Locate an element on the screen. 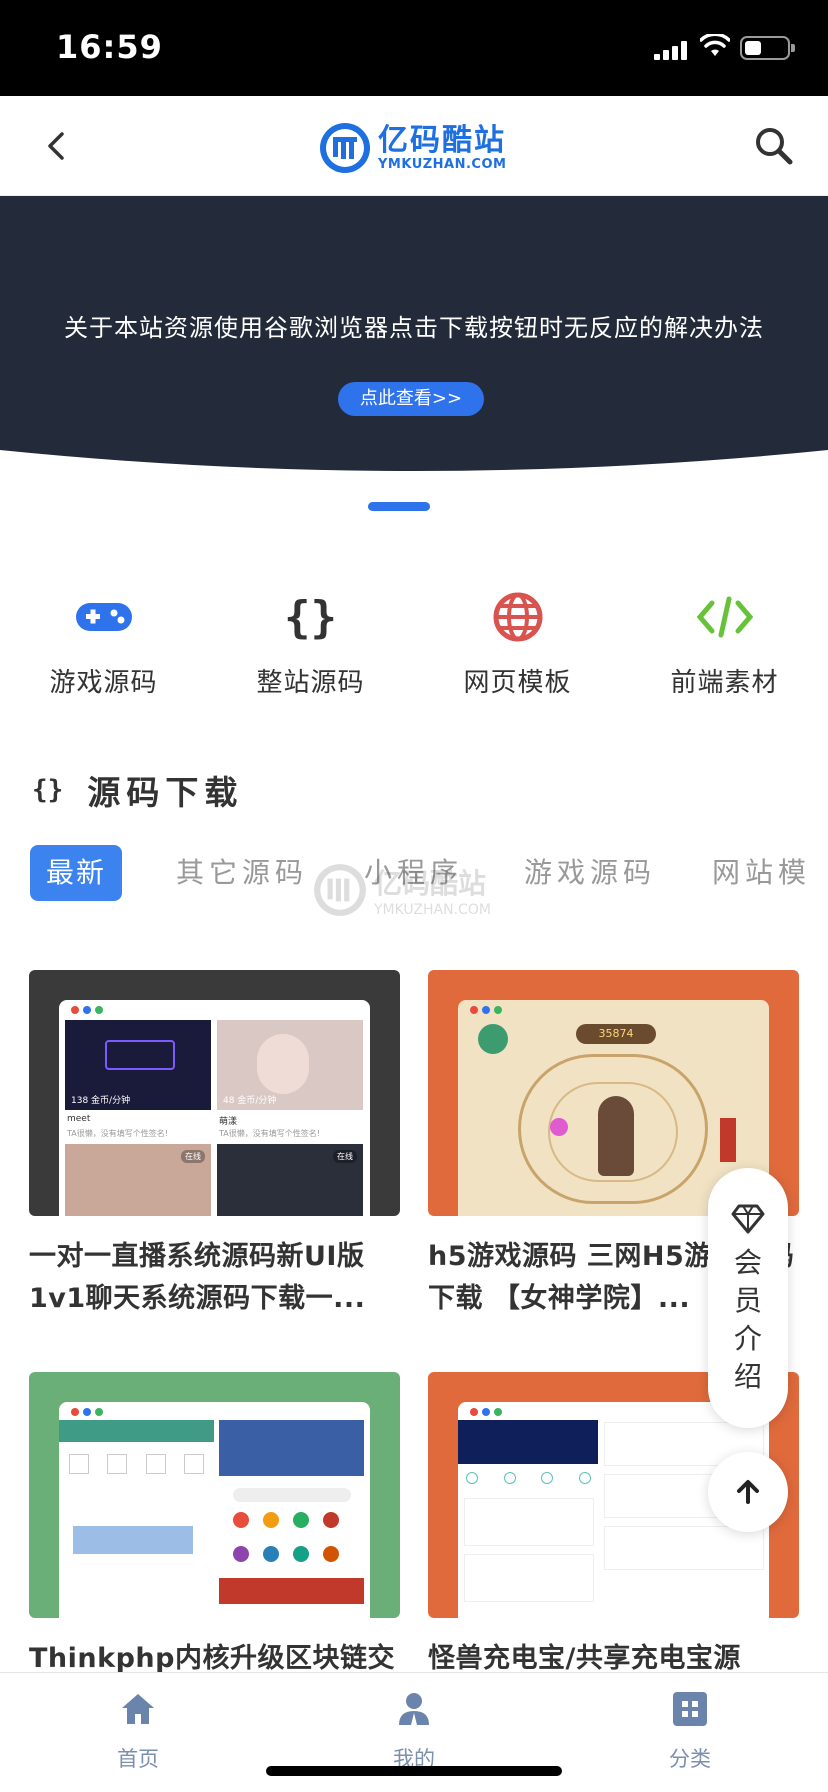  member-intro-button: 会员介绍 is located at coordinates (748, 1298).